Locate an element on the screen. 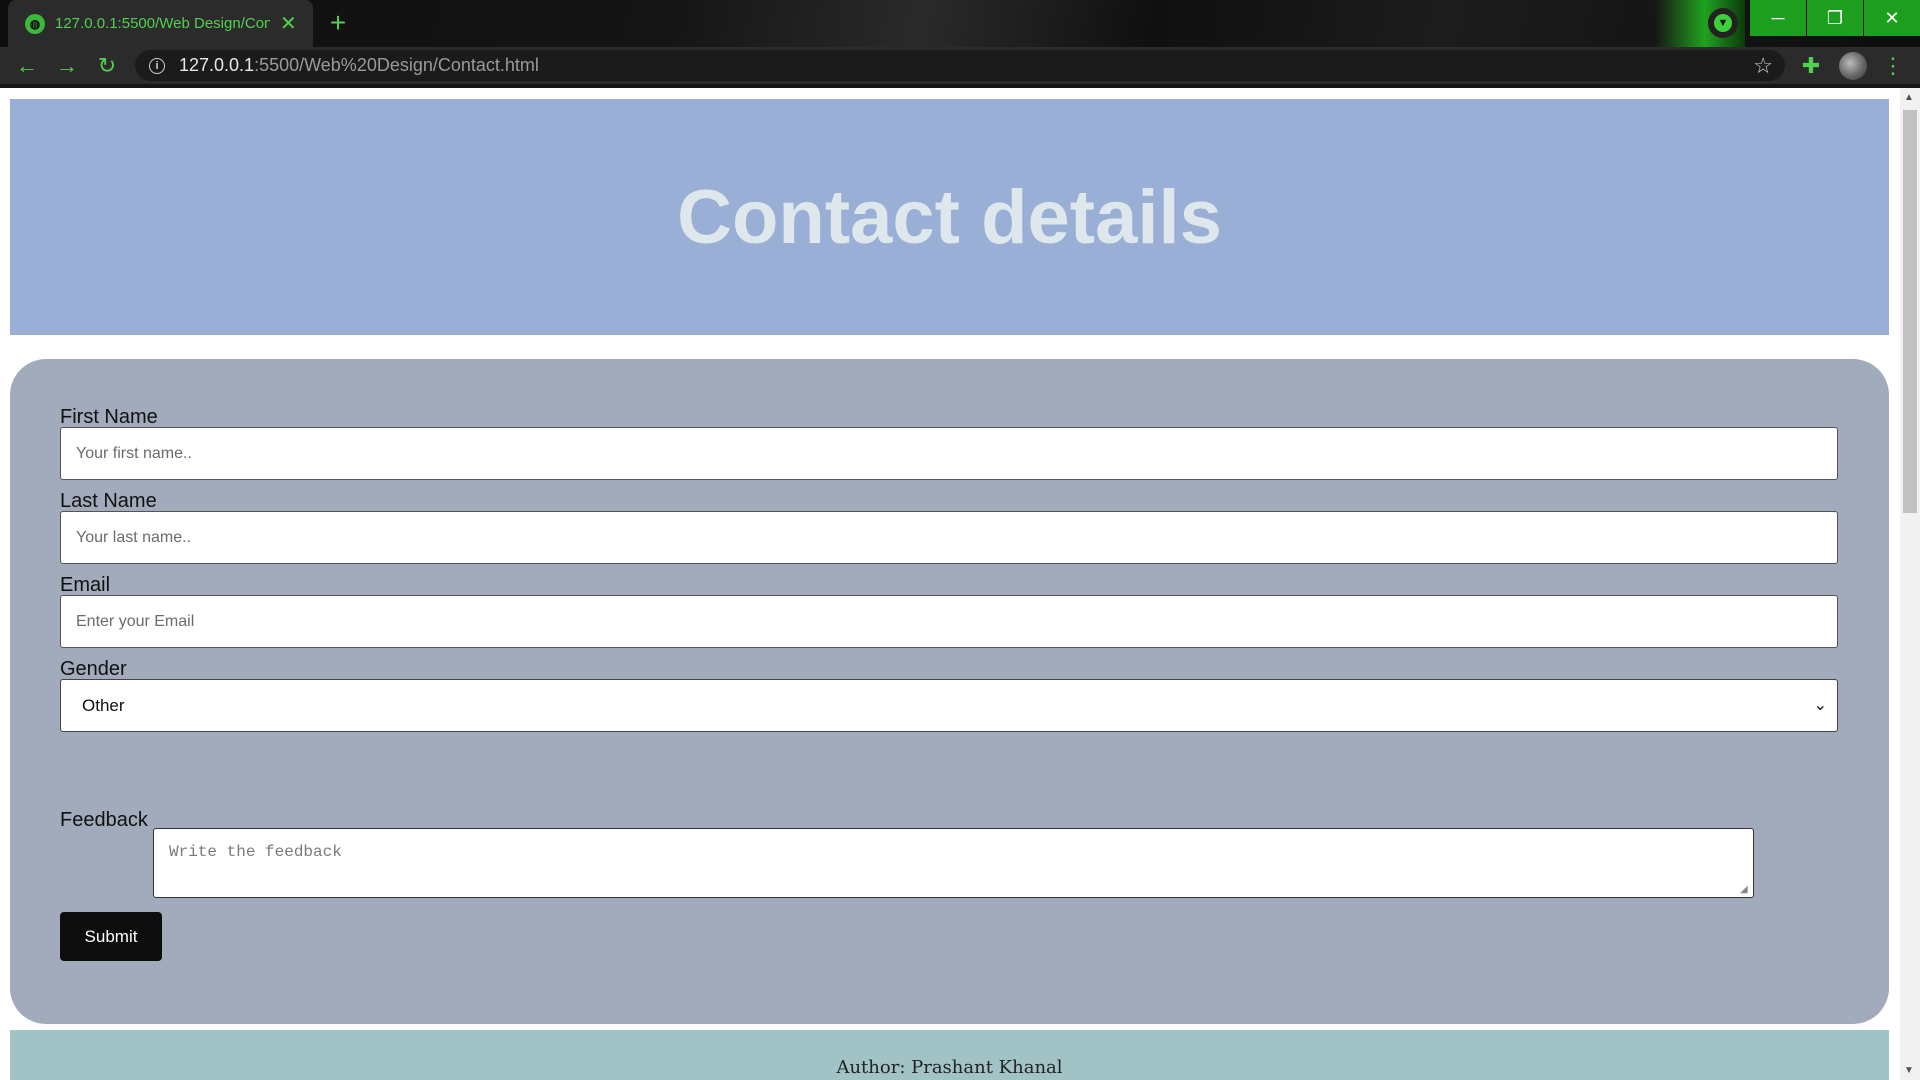 This screenshot has height=1080, width=1920. gender-select: Other ⌄ is located at coordinates (949, 705).